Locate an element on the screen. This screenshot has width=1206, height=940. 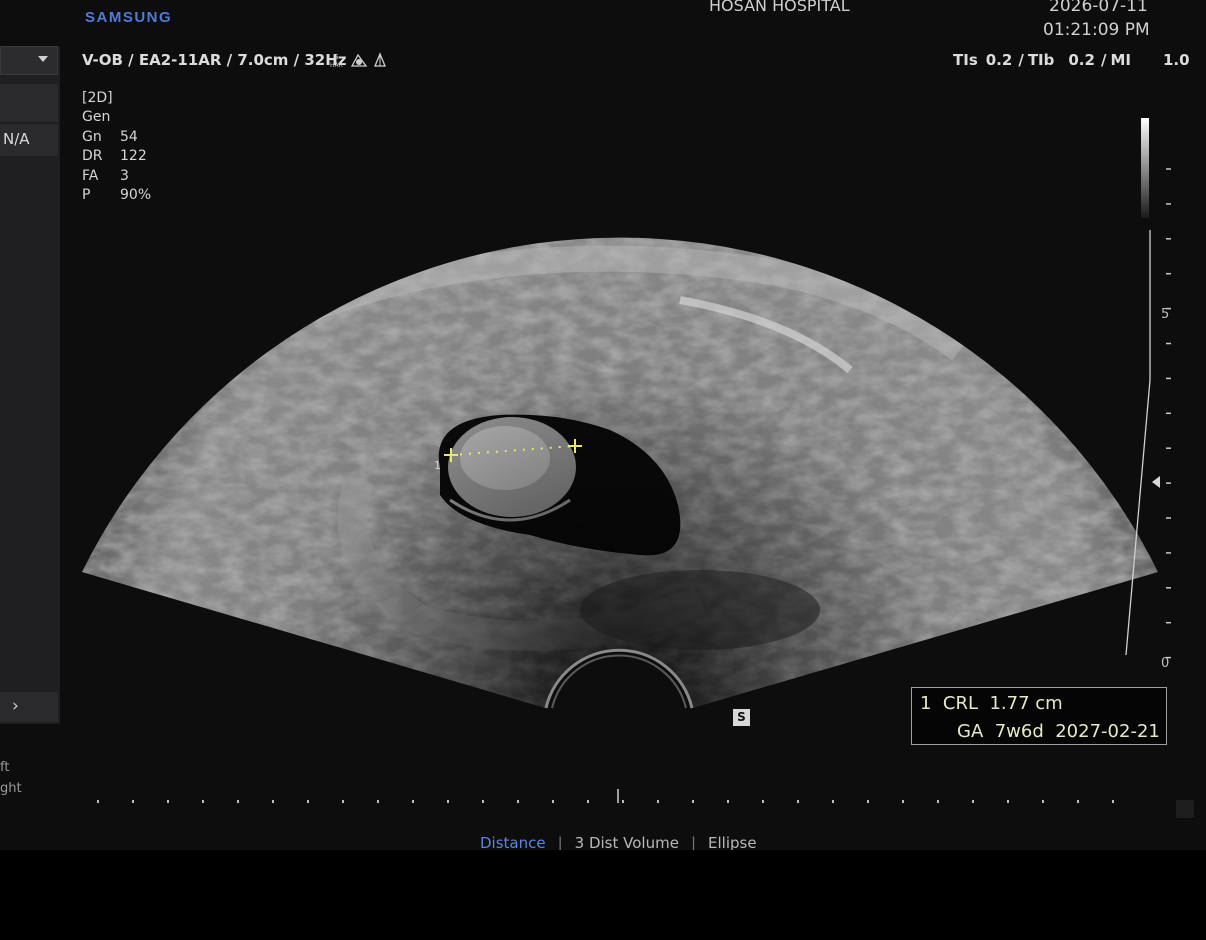
measurement-result-box: 1 CRL 1.77 cm GA 7w6d 2027-02-21 is located at coordinates (1039, 716).